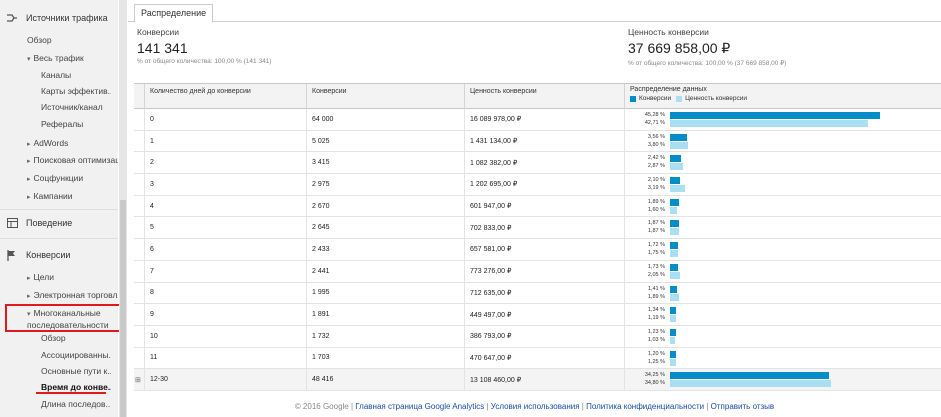 Image resolution: width=941 pixels, height=417 pixels. What do you see at coordinates (225, 271) in the screenshot?
I see `cell-days: 7` at bounding box center [225, 271].